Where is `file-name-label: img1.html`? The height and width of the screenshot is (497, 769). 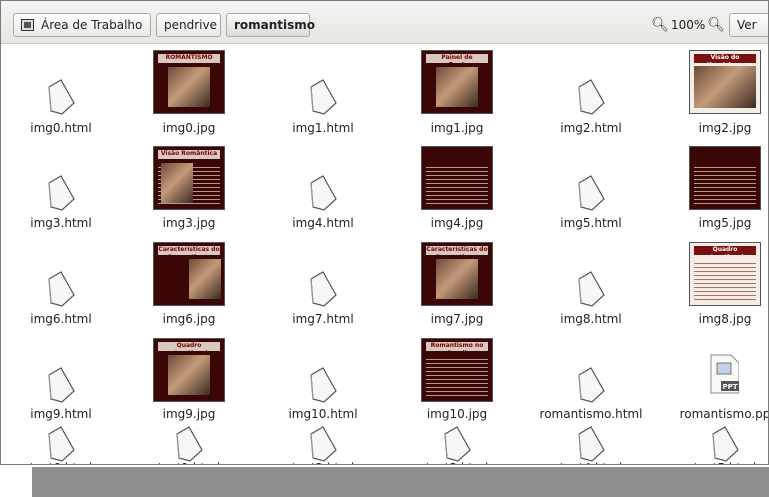 file-name-label: img1.html is located at coordinates (323, 128).